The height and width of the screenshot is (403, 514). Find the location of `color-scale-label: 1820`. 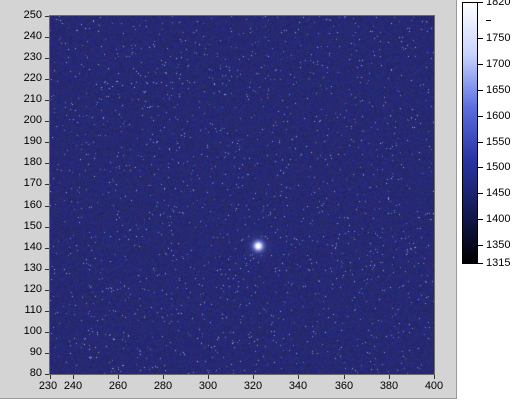

color-scale-label: 1820 is located at coordinates (498, 4).